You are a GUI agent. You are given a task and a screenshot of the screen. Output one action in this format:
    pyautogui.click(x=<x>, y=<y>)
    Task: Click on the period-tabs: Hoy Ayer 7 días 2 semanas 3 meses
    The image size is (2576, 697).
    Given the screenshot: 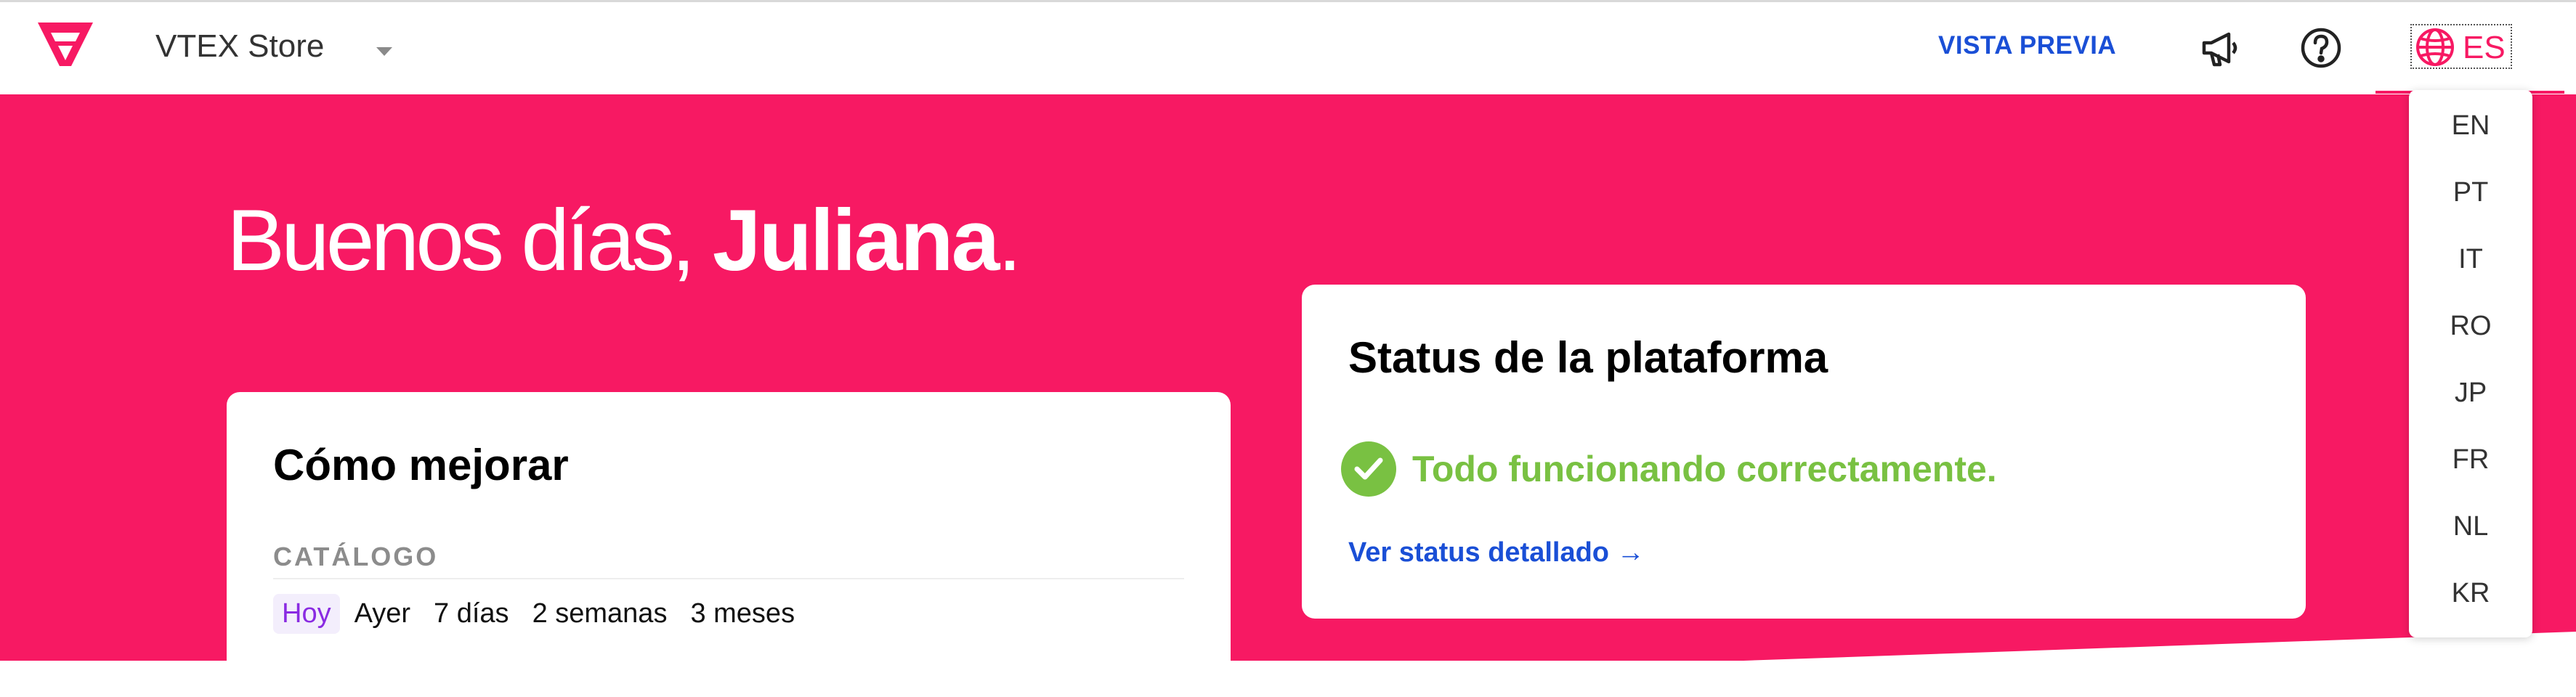 What is the action you would take?
    pyautogui.click(x=538, y=614)
    